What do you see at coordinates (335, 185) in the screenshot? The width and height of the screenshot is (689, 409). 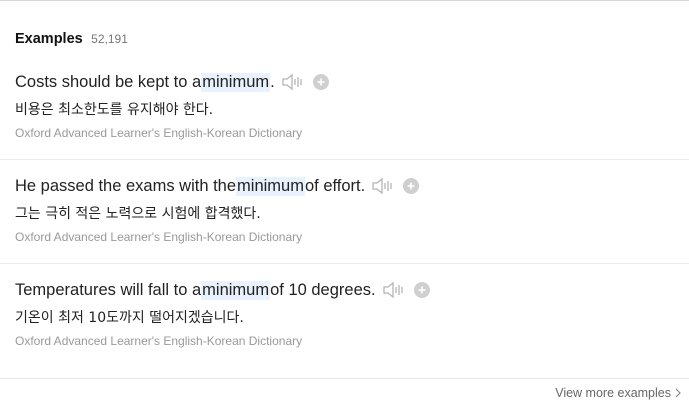 I see `sentence-text: of effort.` at bounding box center [335, 185].